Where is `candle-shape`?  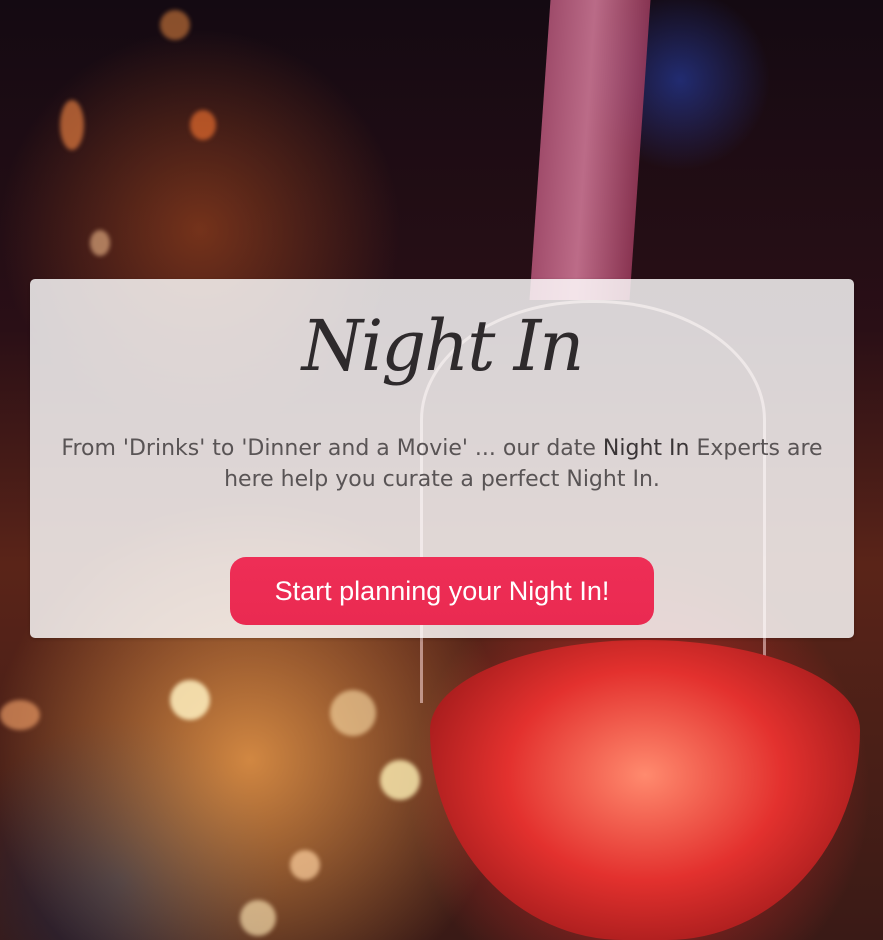
candle-shape is located at coordinates (590, 150).